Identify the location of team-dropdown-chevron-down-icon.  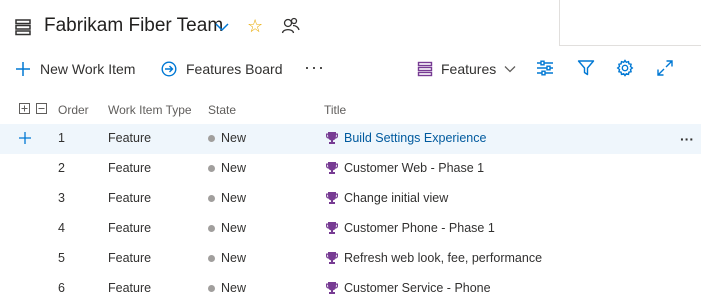
(222, 26).